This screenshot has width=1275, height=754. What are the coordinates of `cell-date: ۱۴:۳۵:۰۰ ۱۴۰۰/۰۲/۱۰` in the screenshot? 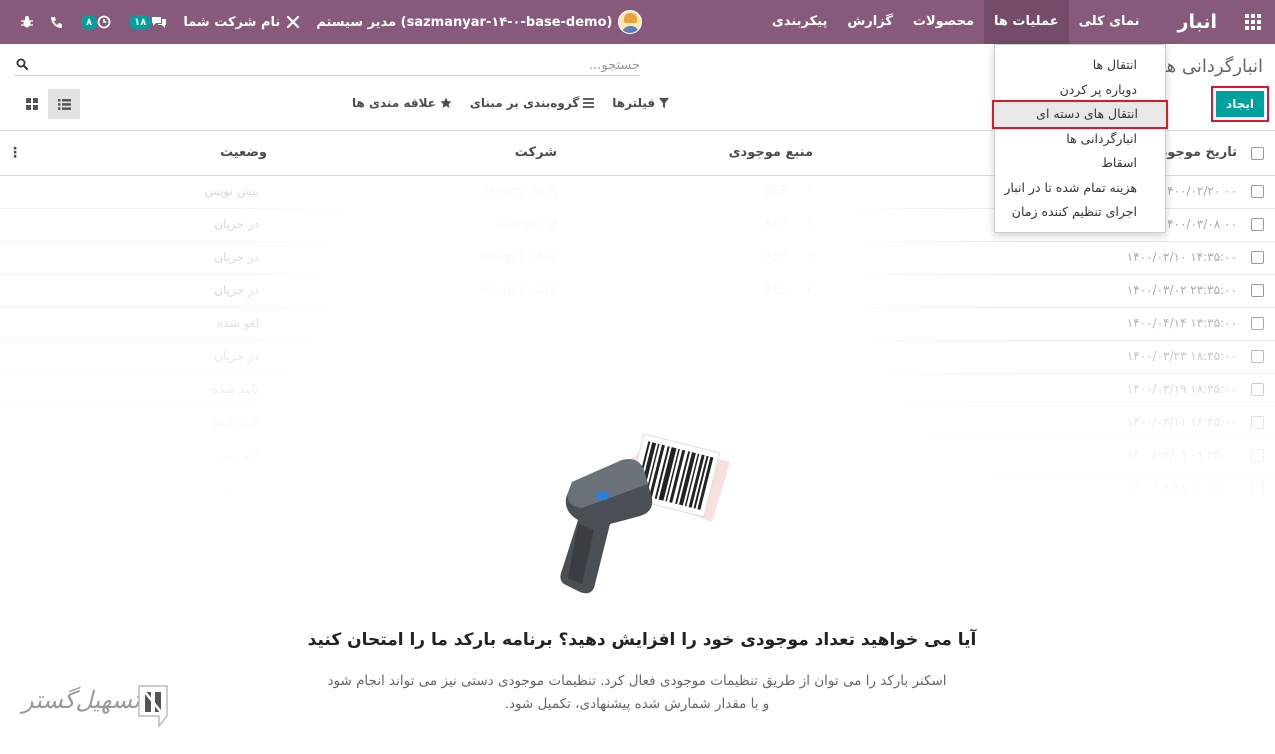 It's located at (1181, 257).